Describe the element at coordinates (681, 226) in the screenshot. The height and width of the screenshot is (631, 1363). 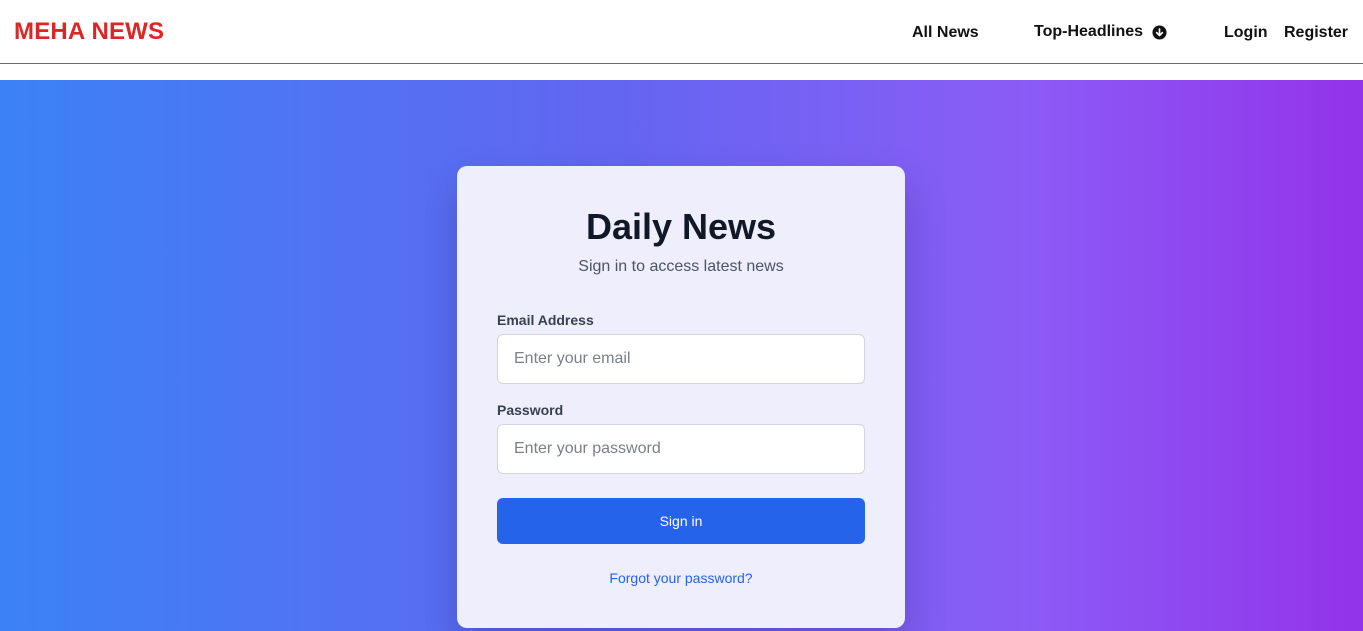
I see `card-title: Daily News` at that location.